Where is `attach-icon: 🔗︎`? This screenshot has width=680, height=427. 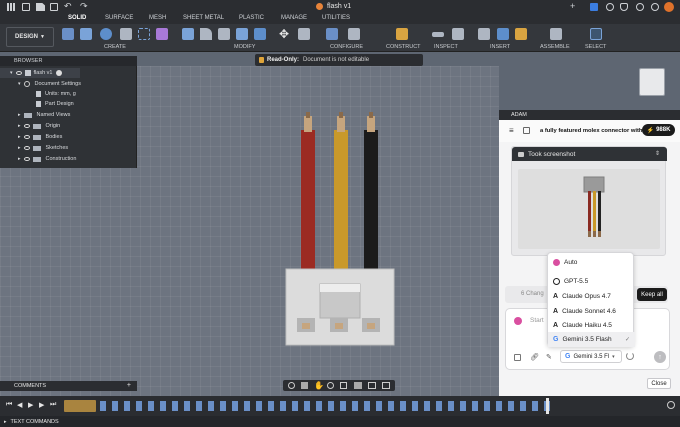
attach-icon: 🔗︎ is located at coordinates (534, 357).